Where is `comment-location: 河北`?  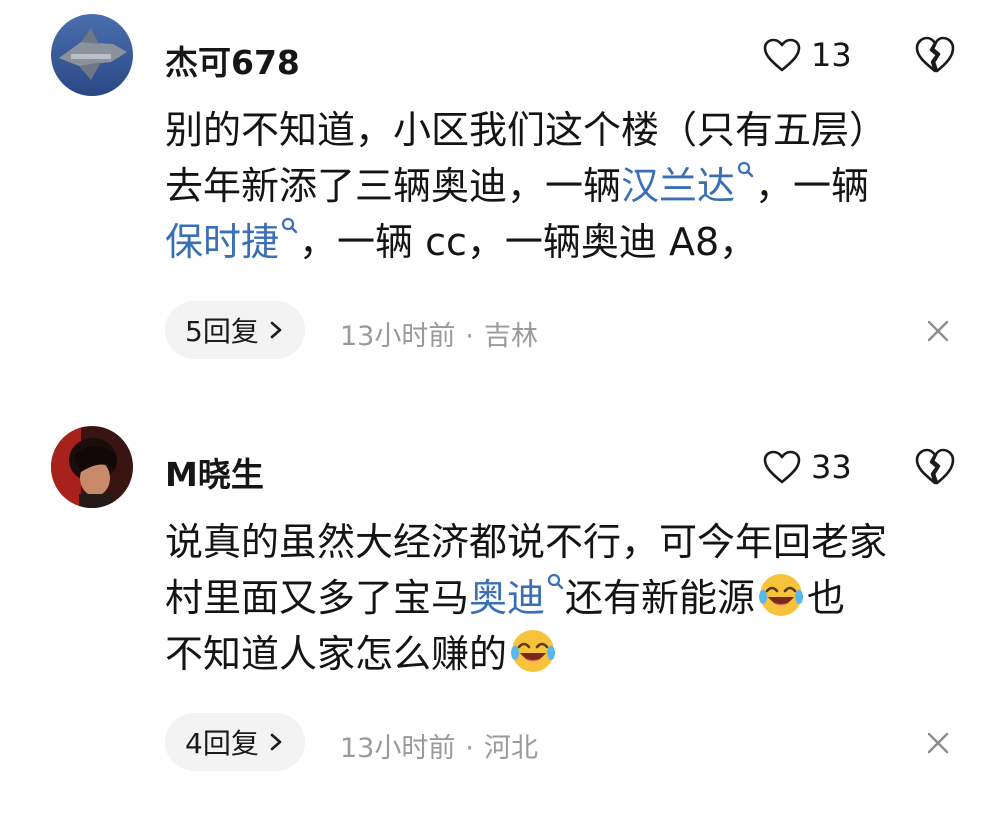
comment-location: 河北 is located at coordinates (510, 748).